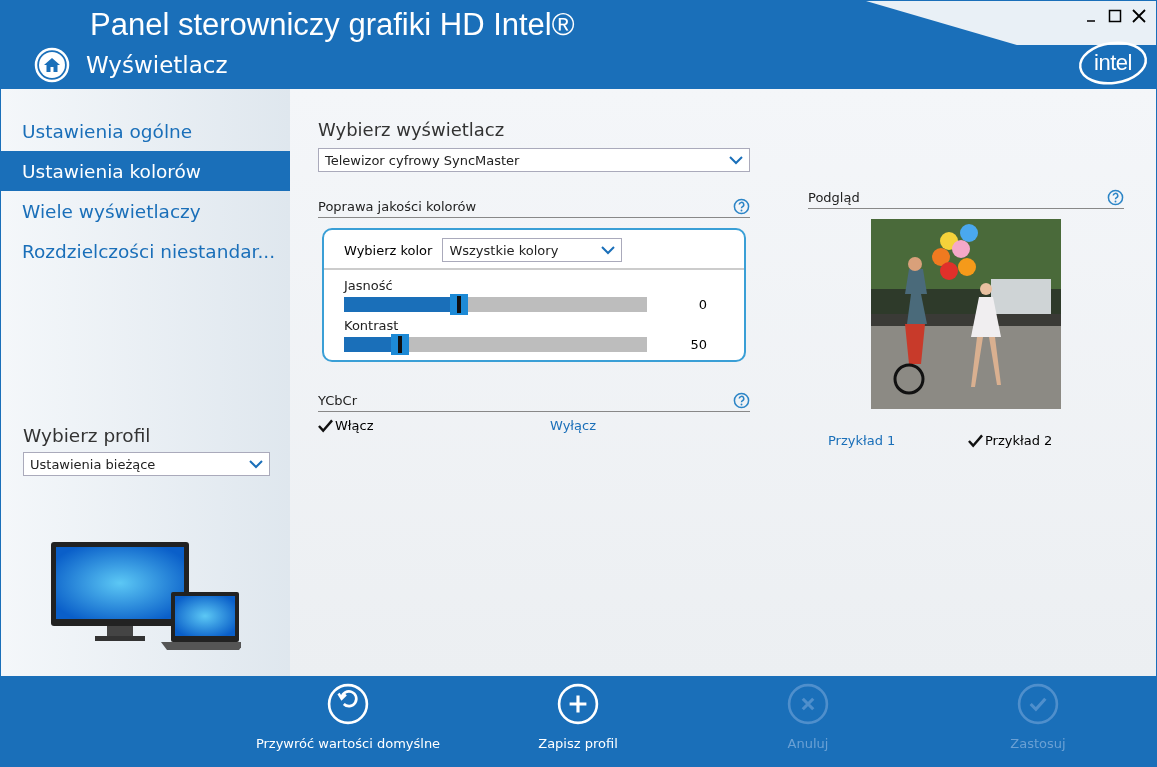 The height and width of the screenshot is (767, 1157). I want to click on section-heading: Wybierz wyświetlacz, so click(412, 129).